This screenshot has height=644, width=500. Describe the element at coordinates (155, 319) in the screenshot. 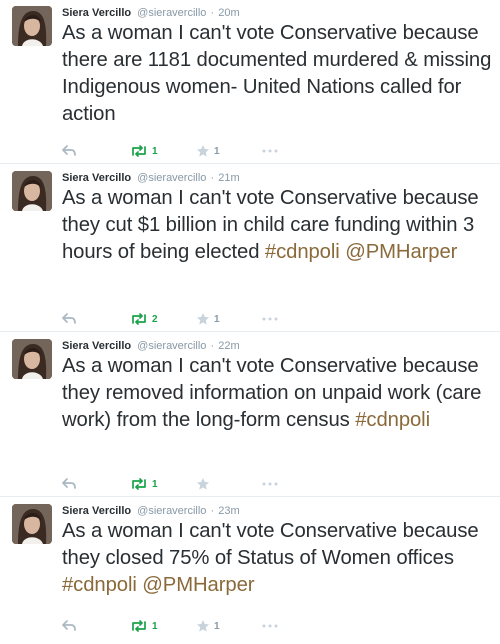

I see `retweet-count: 2` at that location.